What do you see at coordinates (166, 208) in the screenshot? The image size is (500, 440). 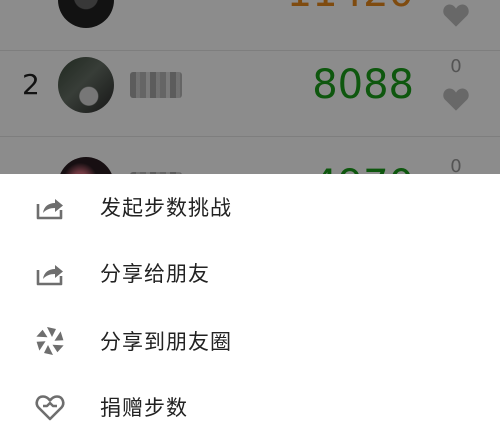 I see `menu-item-label: 发起步数挑战` at bounding box center [166, 208].